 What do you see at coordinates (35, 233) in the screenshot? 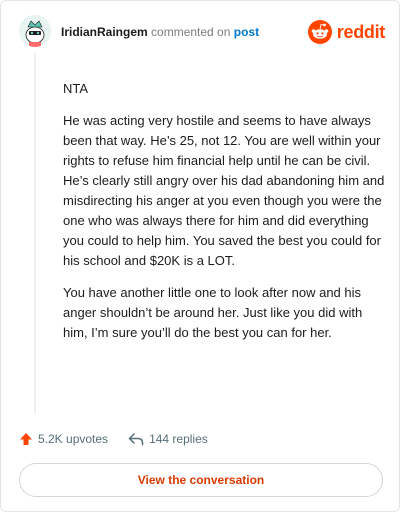
I see `thread-line` at bounding box center [35, 233].